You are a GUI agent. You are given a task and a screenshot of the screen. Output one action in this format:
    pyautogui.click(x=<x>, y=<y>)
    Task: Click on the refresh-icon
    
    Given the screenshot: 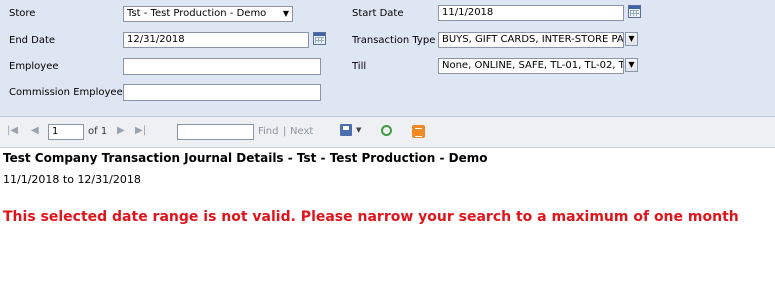 What is the action you would take?
    pyautogui.click(x=386, y=130)
    